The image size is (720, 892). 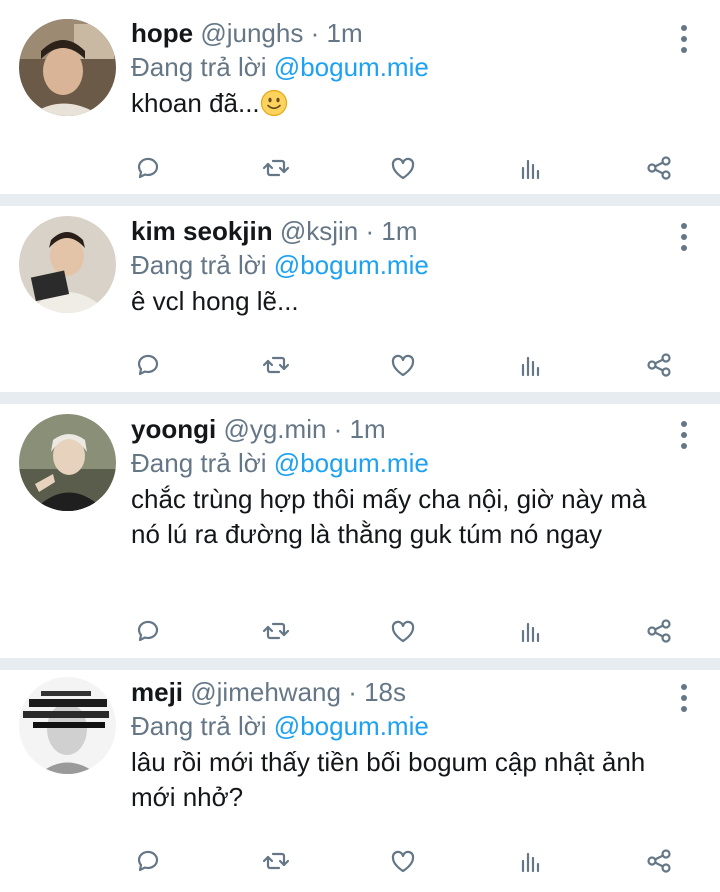 I want to click on user-handle: @yg.min, so click(x=274, y=429).